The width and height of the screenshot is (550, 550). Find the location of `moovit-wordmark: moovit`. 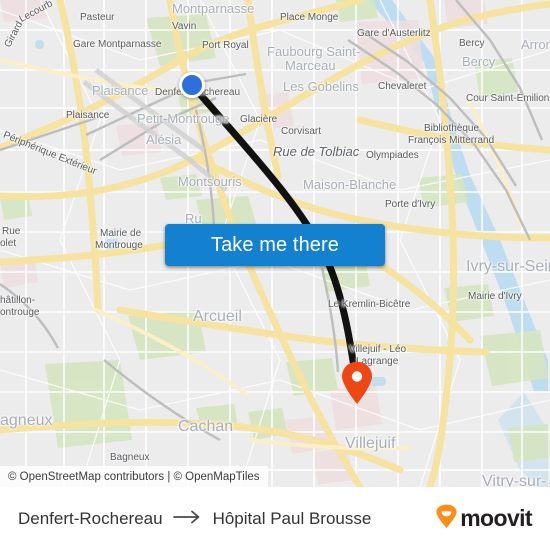

moovit-wordmark: moovit is located at coordinates (496, 518).